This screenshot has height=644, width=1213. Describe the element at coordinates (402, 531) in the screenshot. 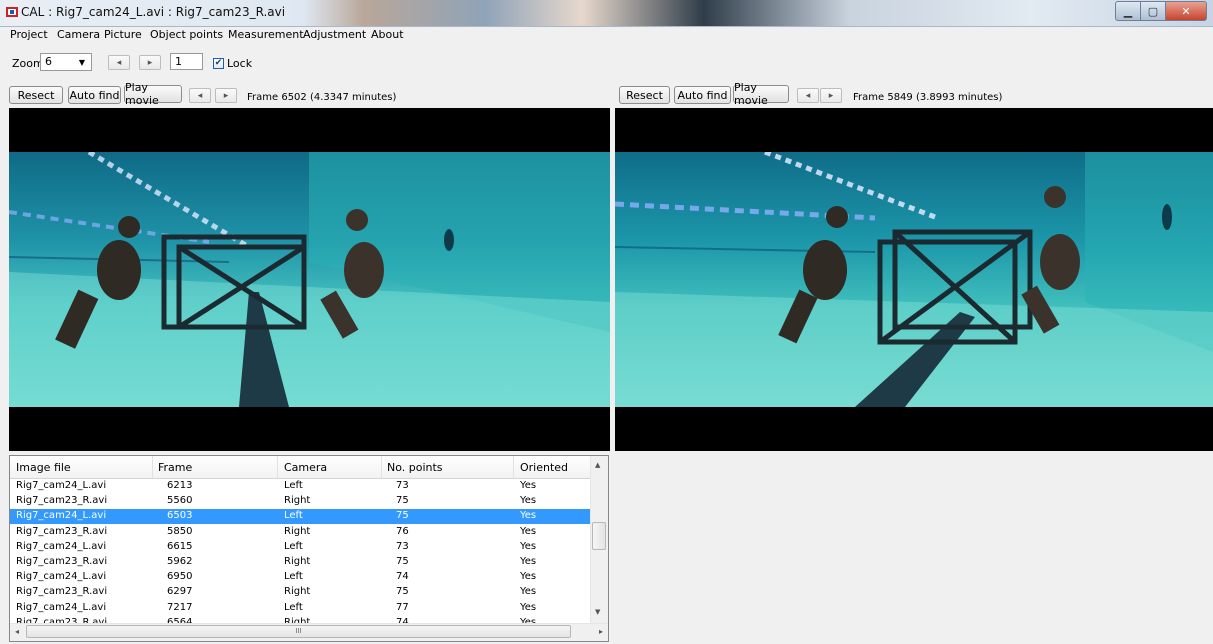

I see `cell-no-points: 76` at that location.